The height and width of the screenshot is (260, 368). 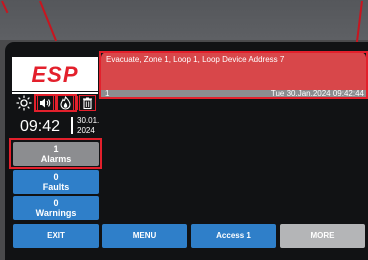 I want to click on trash-icon, so click(x=87, y=103).